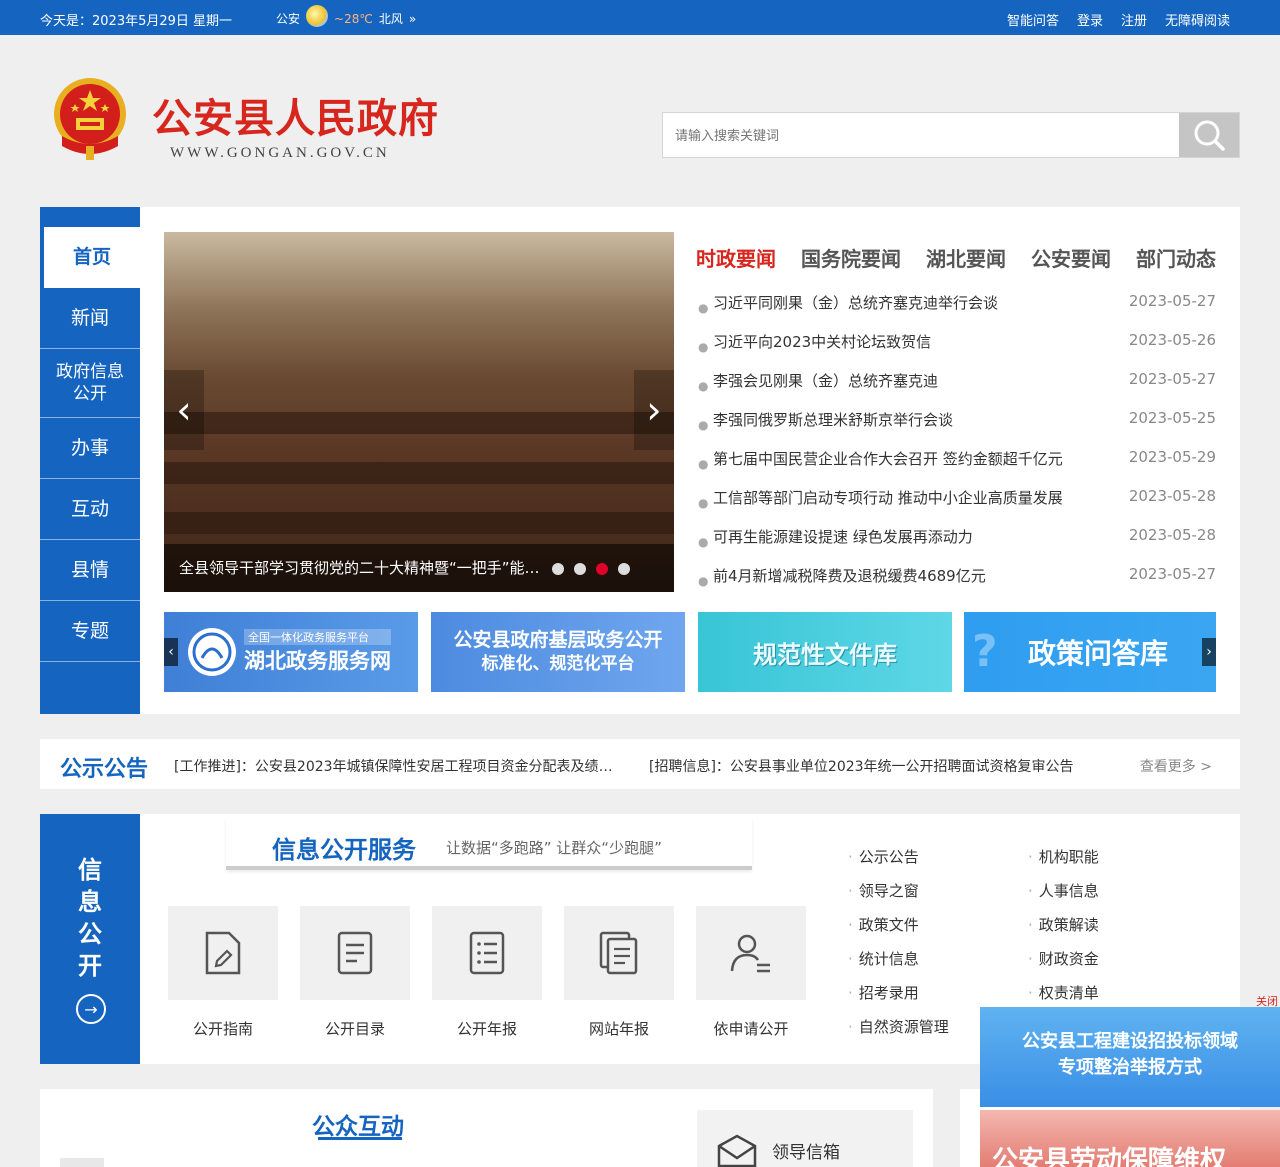  What do you see at coordinates (1090, 652) in the screenshot?
I see `banner-policy-qa: ? 政策问答库` at bounding box center [1090, 652].